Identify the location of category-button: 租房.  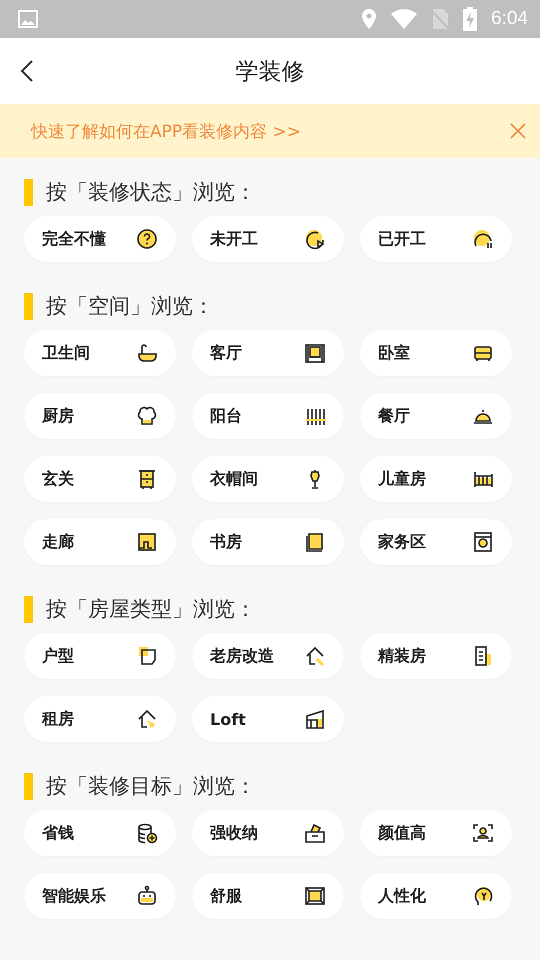
(100, 719).